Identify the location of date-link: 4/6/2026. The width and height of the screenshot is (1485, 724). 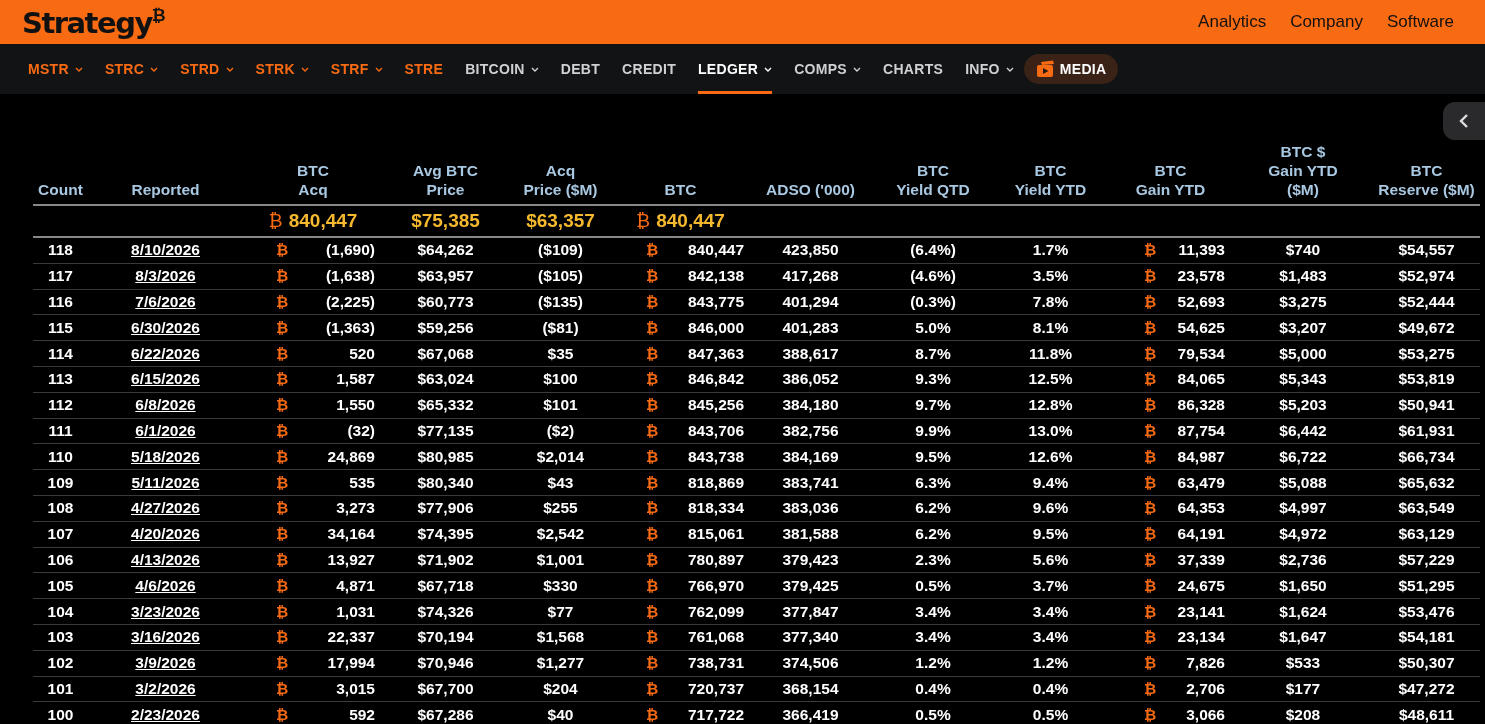
(165, 585).